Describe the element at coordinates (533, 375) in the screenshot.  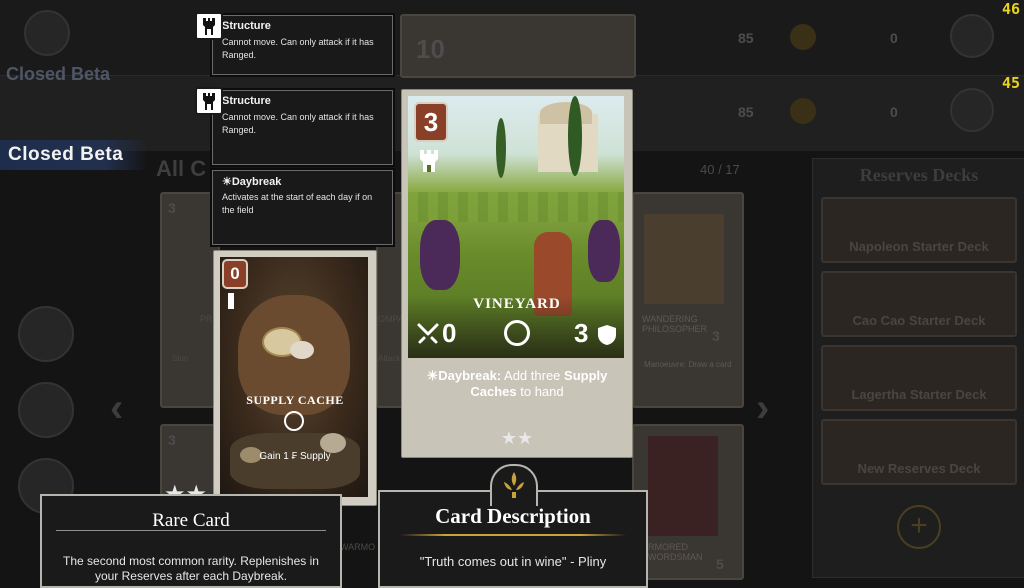
I see `rule-text: Add three` at that location.